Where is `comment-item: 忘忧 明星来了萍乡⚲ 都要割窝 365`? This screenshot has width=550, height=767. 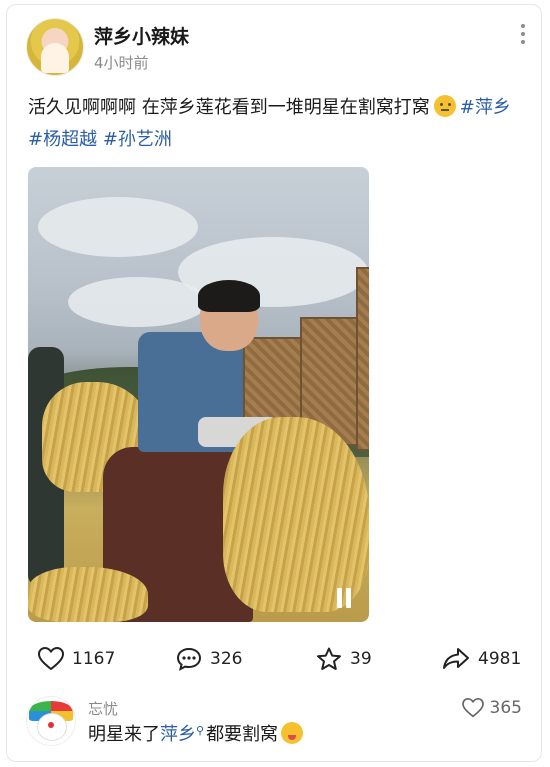 comment-item: 忘忧 明星来了萍乡⚲ 都要割窝 365 is located at coordinates (276, 724).